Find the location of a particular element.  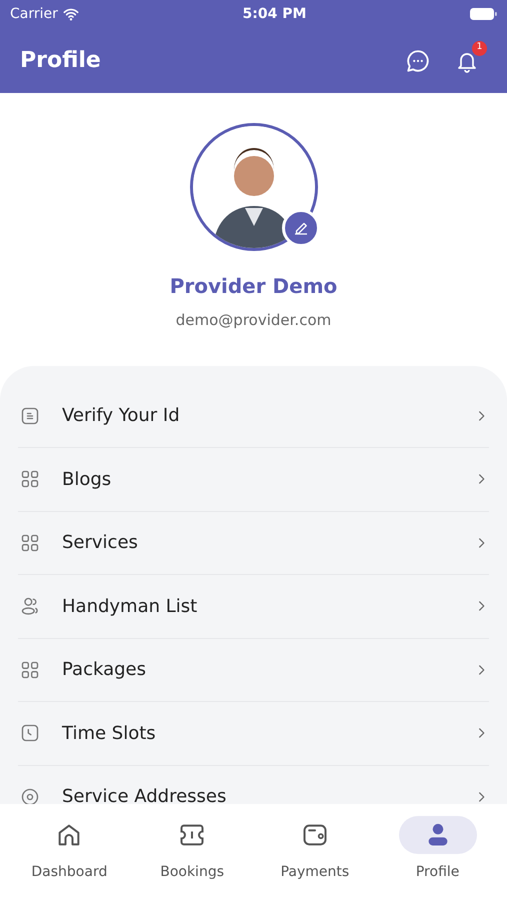

clock-icon is located at coordinates (30, 733).